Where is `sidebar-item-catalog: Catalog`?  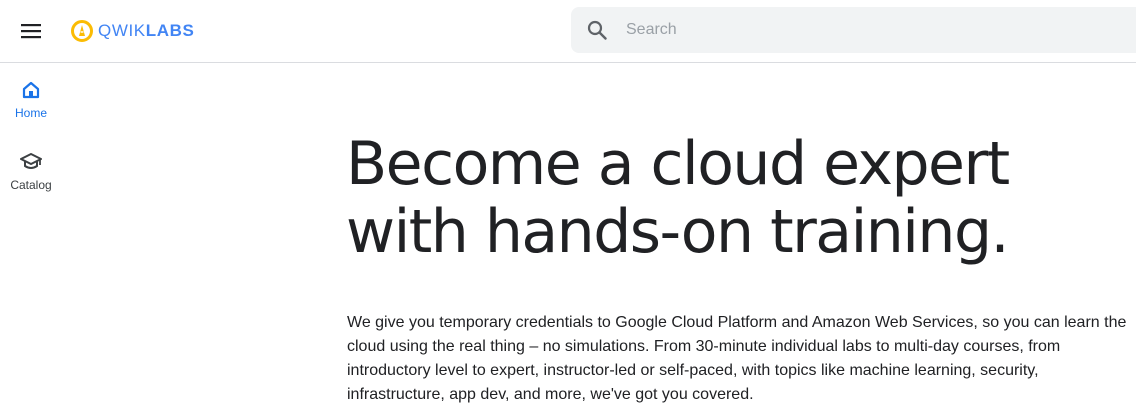 sidebar-item-catalog: Catalog is located at coordinates (31, 179).